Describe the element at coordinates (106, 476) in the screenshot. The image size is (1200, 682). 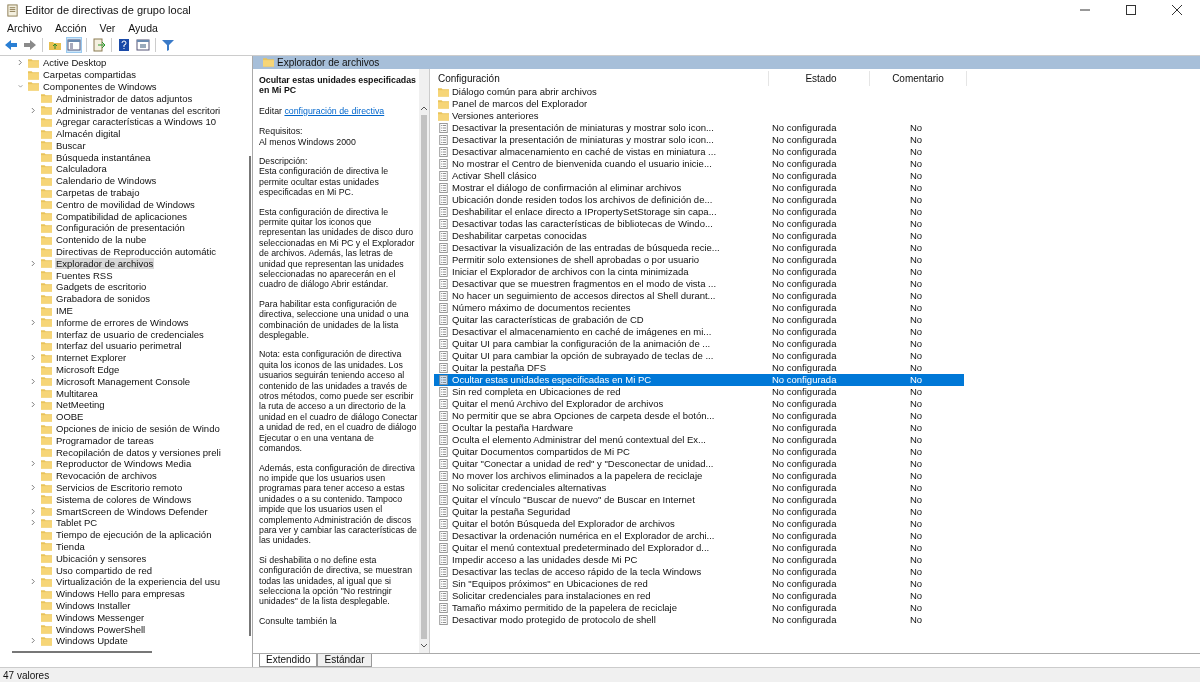
I see `tree-item: Revocación de archivos` at that location.